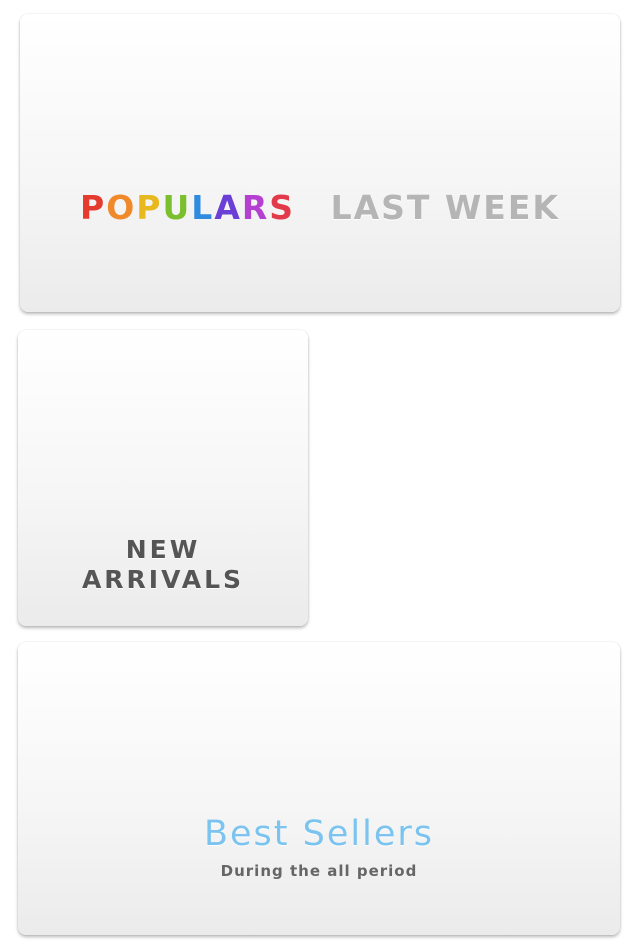  What do you see at coordinates (228, 207) in the screenshot?
I see `populars-letter: A` at bounding box center [228, 207].